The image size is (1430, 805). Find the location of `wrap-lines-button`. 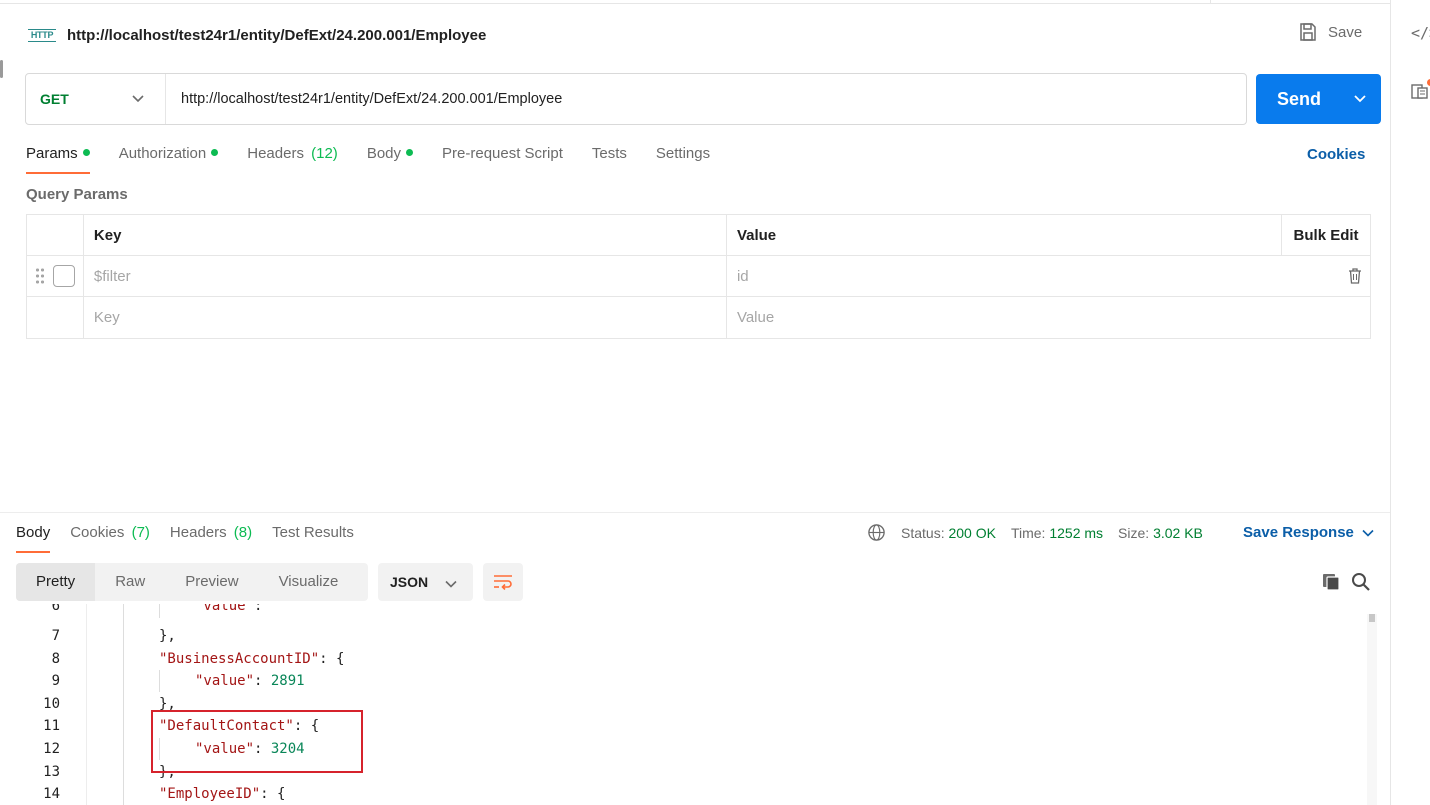

wrap-lines-button is located at coordinates (503, 582).